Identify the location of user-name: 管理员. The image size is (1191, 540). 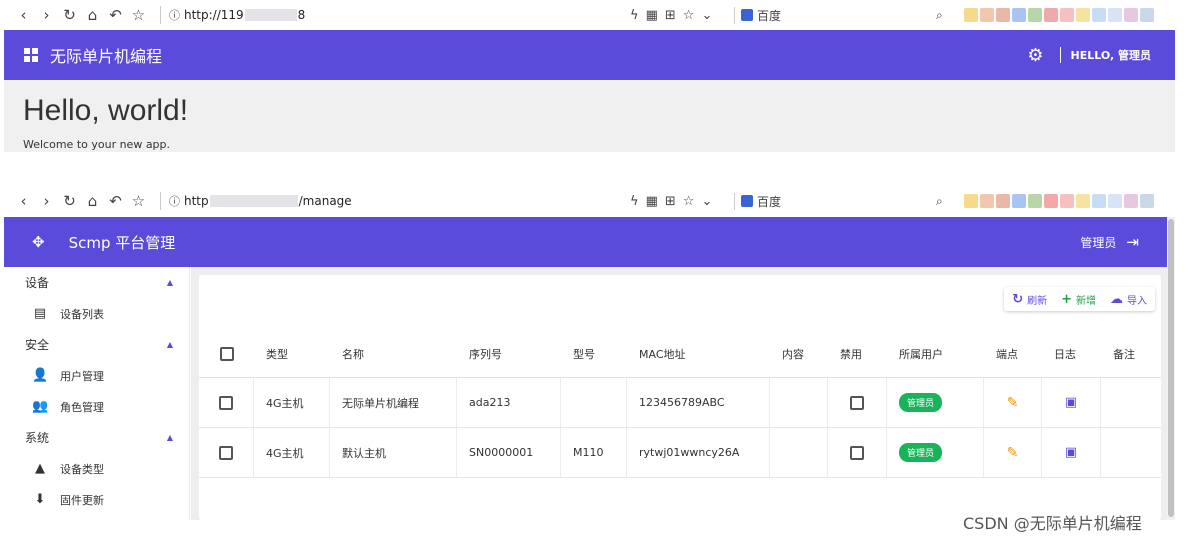
(1098, 242).